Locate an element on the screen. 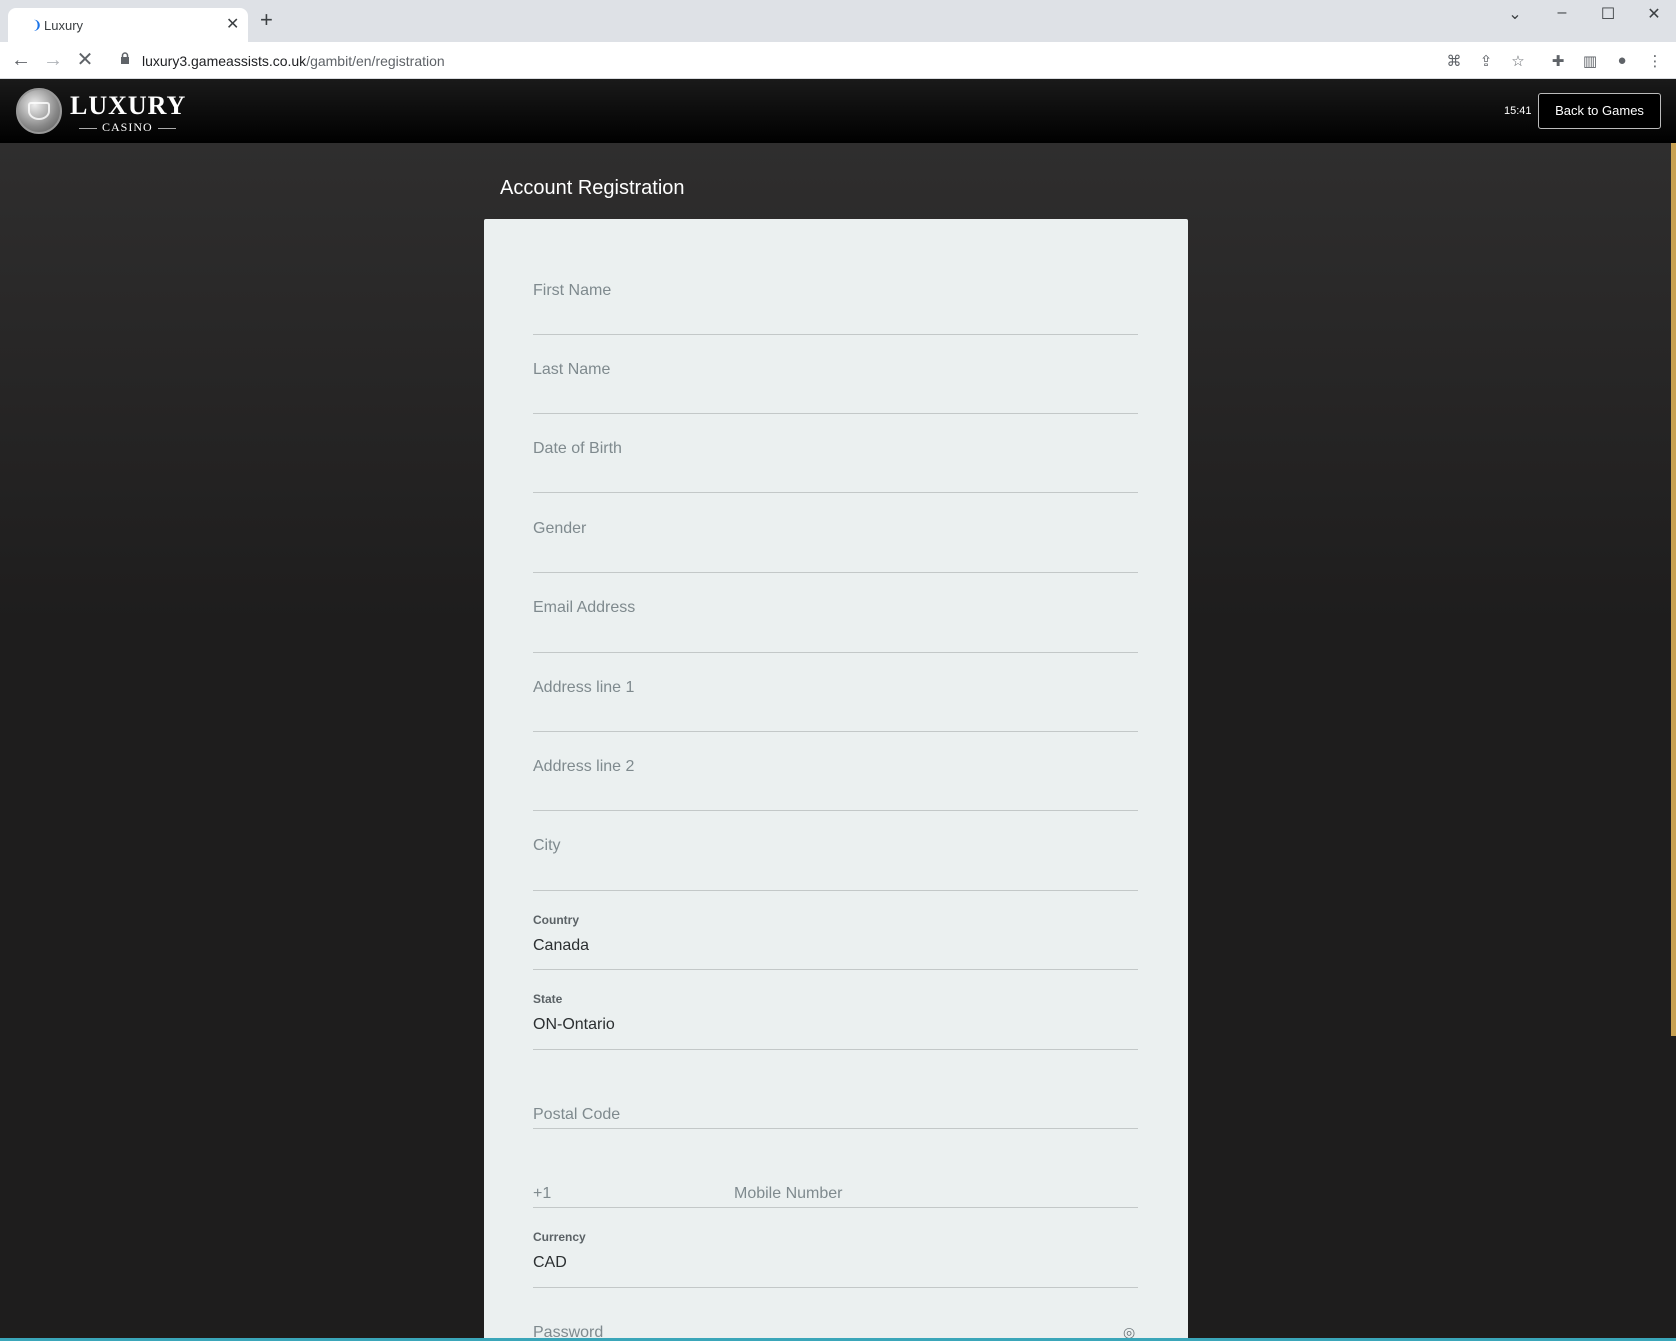 The image size is (1676, 1341). city-placeholder: City is located at coordinates (547, 845).